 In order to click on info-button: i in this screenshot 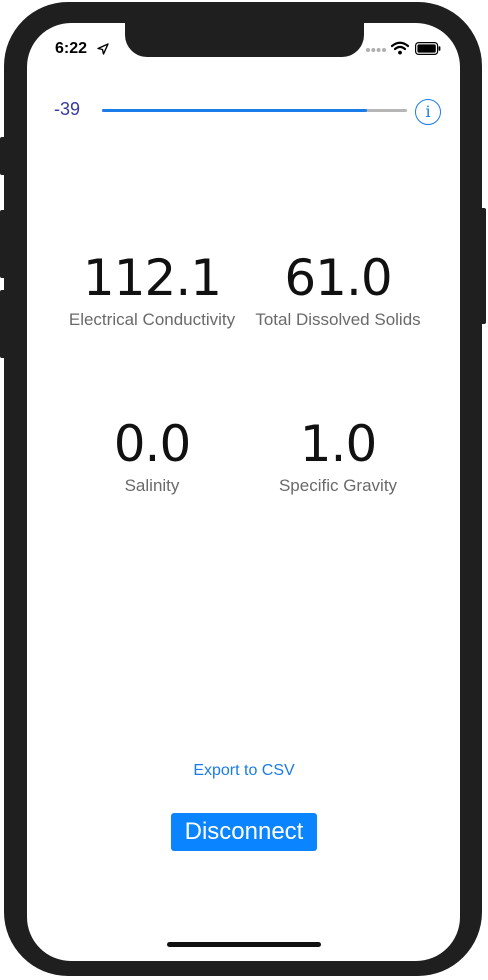, I will do `click(428, 112)`.